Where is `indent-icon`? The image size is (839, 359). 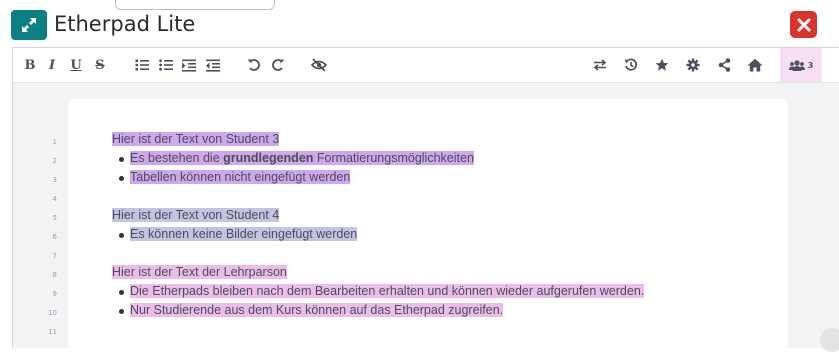 indent-icon is located at coordinates (189, 65).